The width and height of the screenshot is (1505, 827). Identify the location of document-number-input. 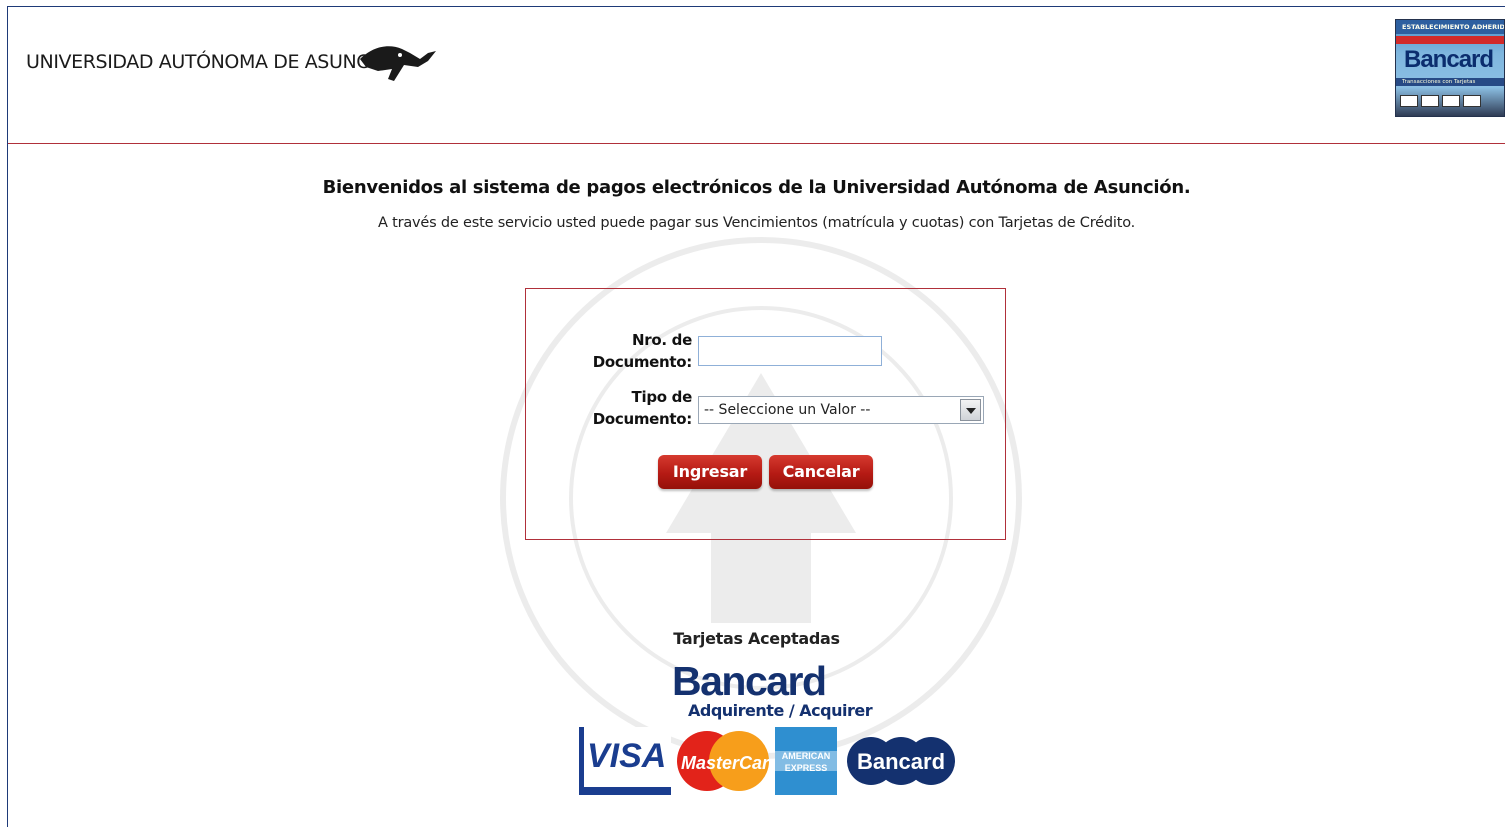
(790, 351).